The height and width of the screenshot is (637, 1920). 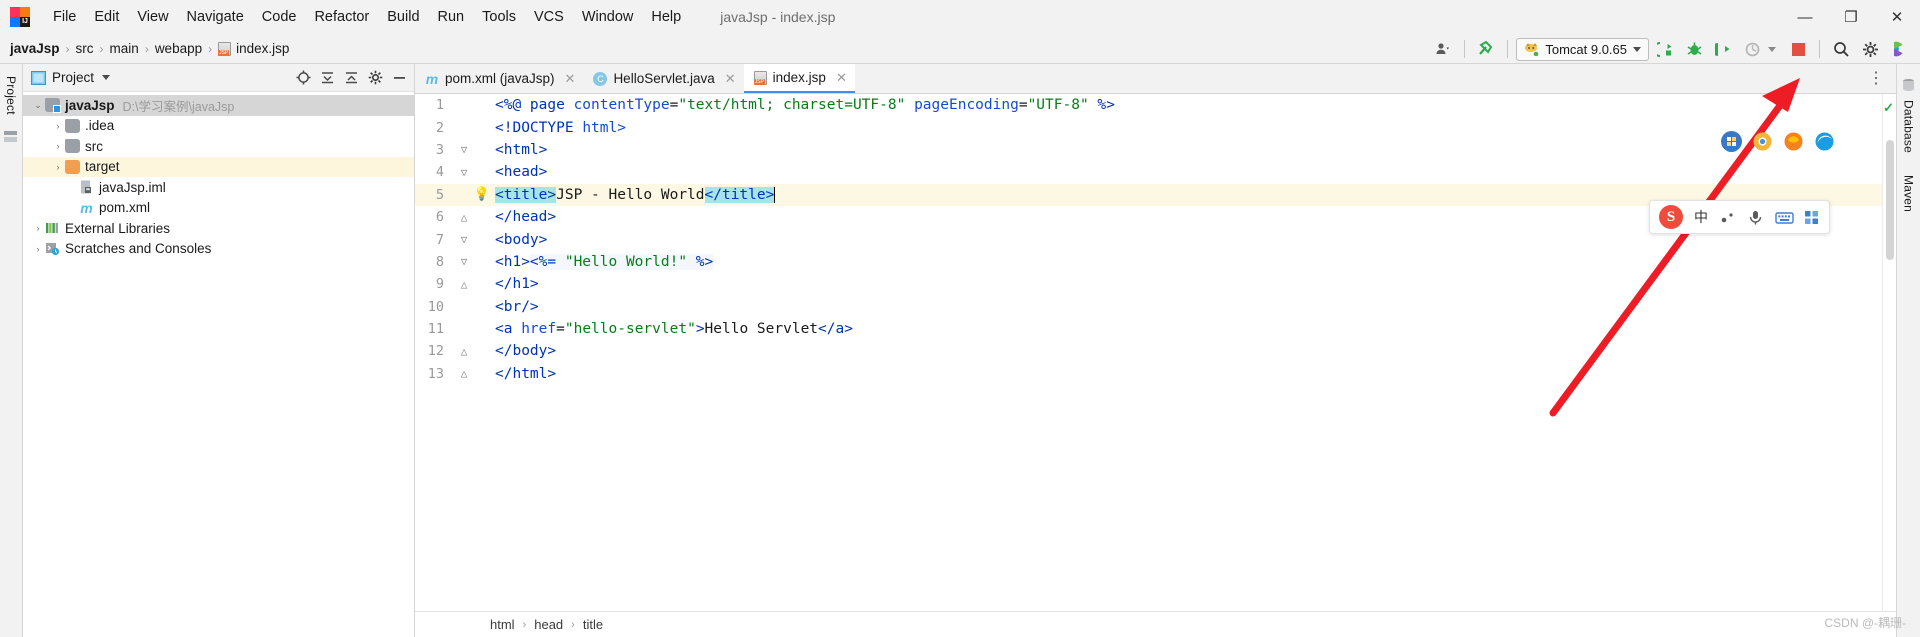 What do you see at coordinates (1148, 172) in the screenshot?
I see `code-line: 4 ▽ <head>` at bounding box center [1148, 172].